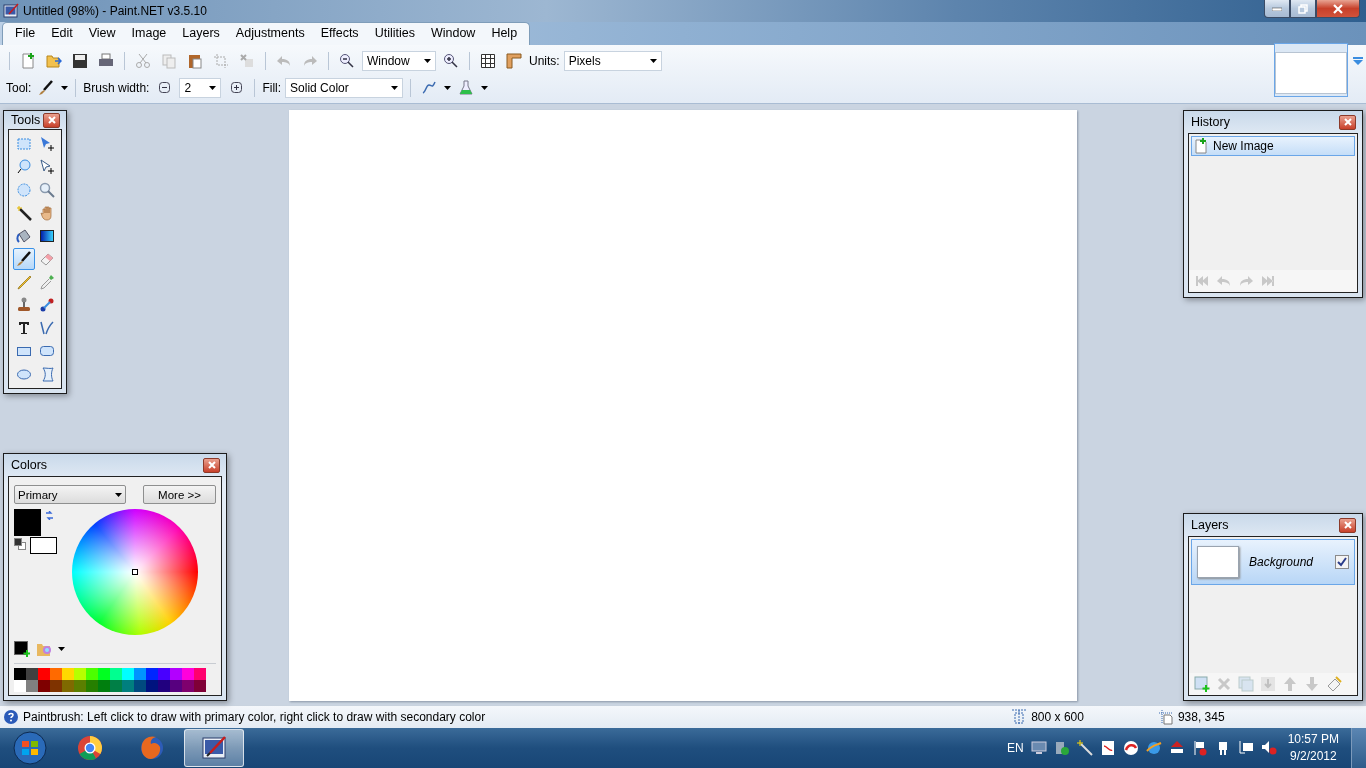 The image size is (1366, 768). Describe the element at coordinates (344, 87) in the screenshot. I see `fill-dropdown: Solid Color` at that location.